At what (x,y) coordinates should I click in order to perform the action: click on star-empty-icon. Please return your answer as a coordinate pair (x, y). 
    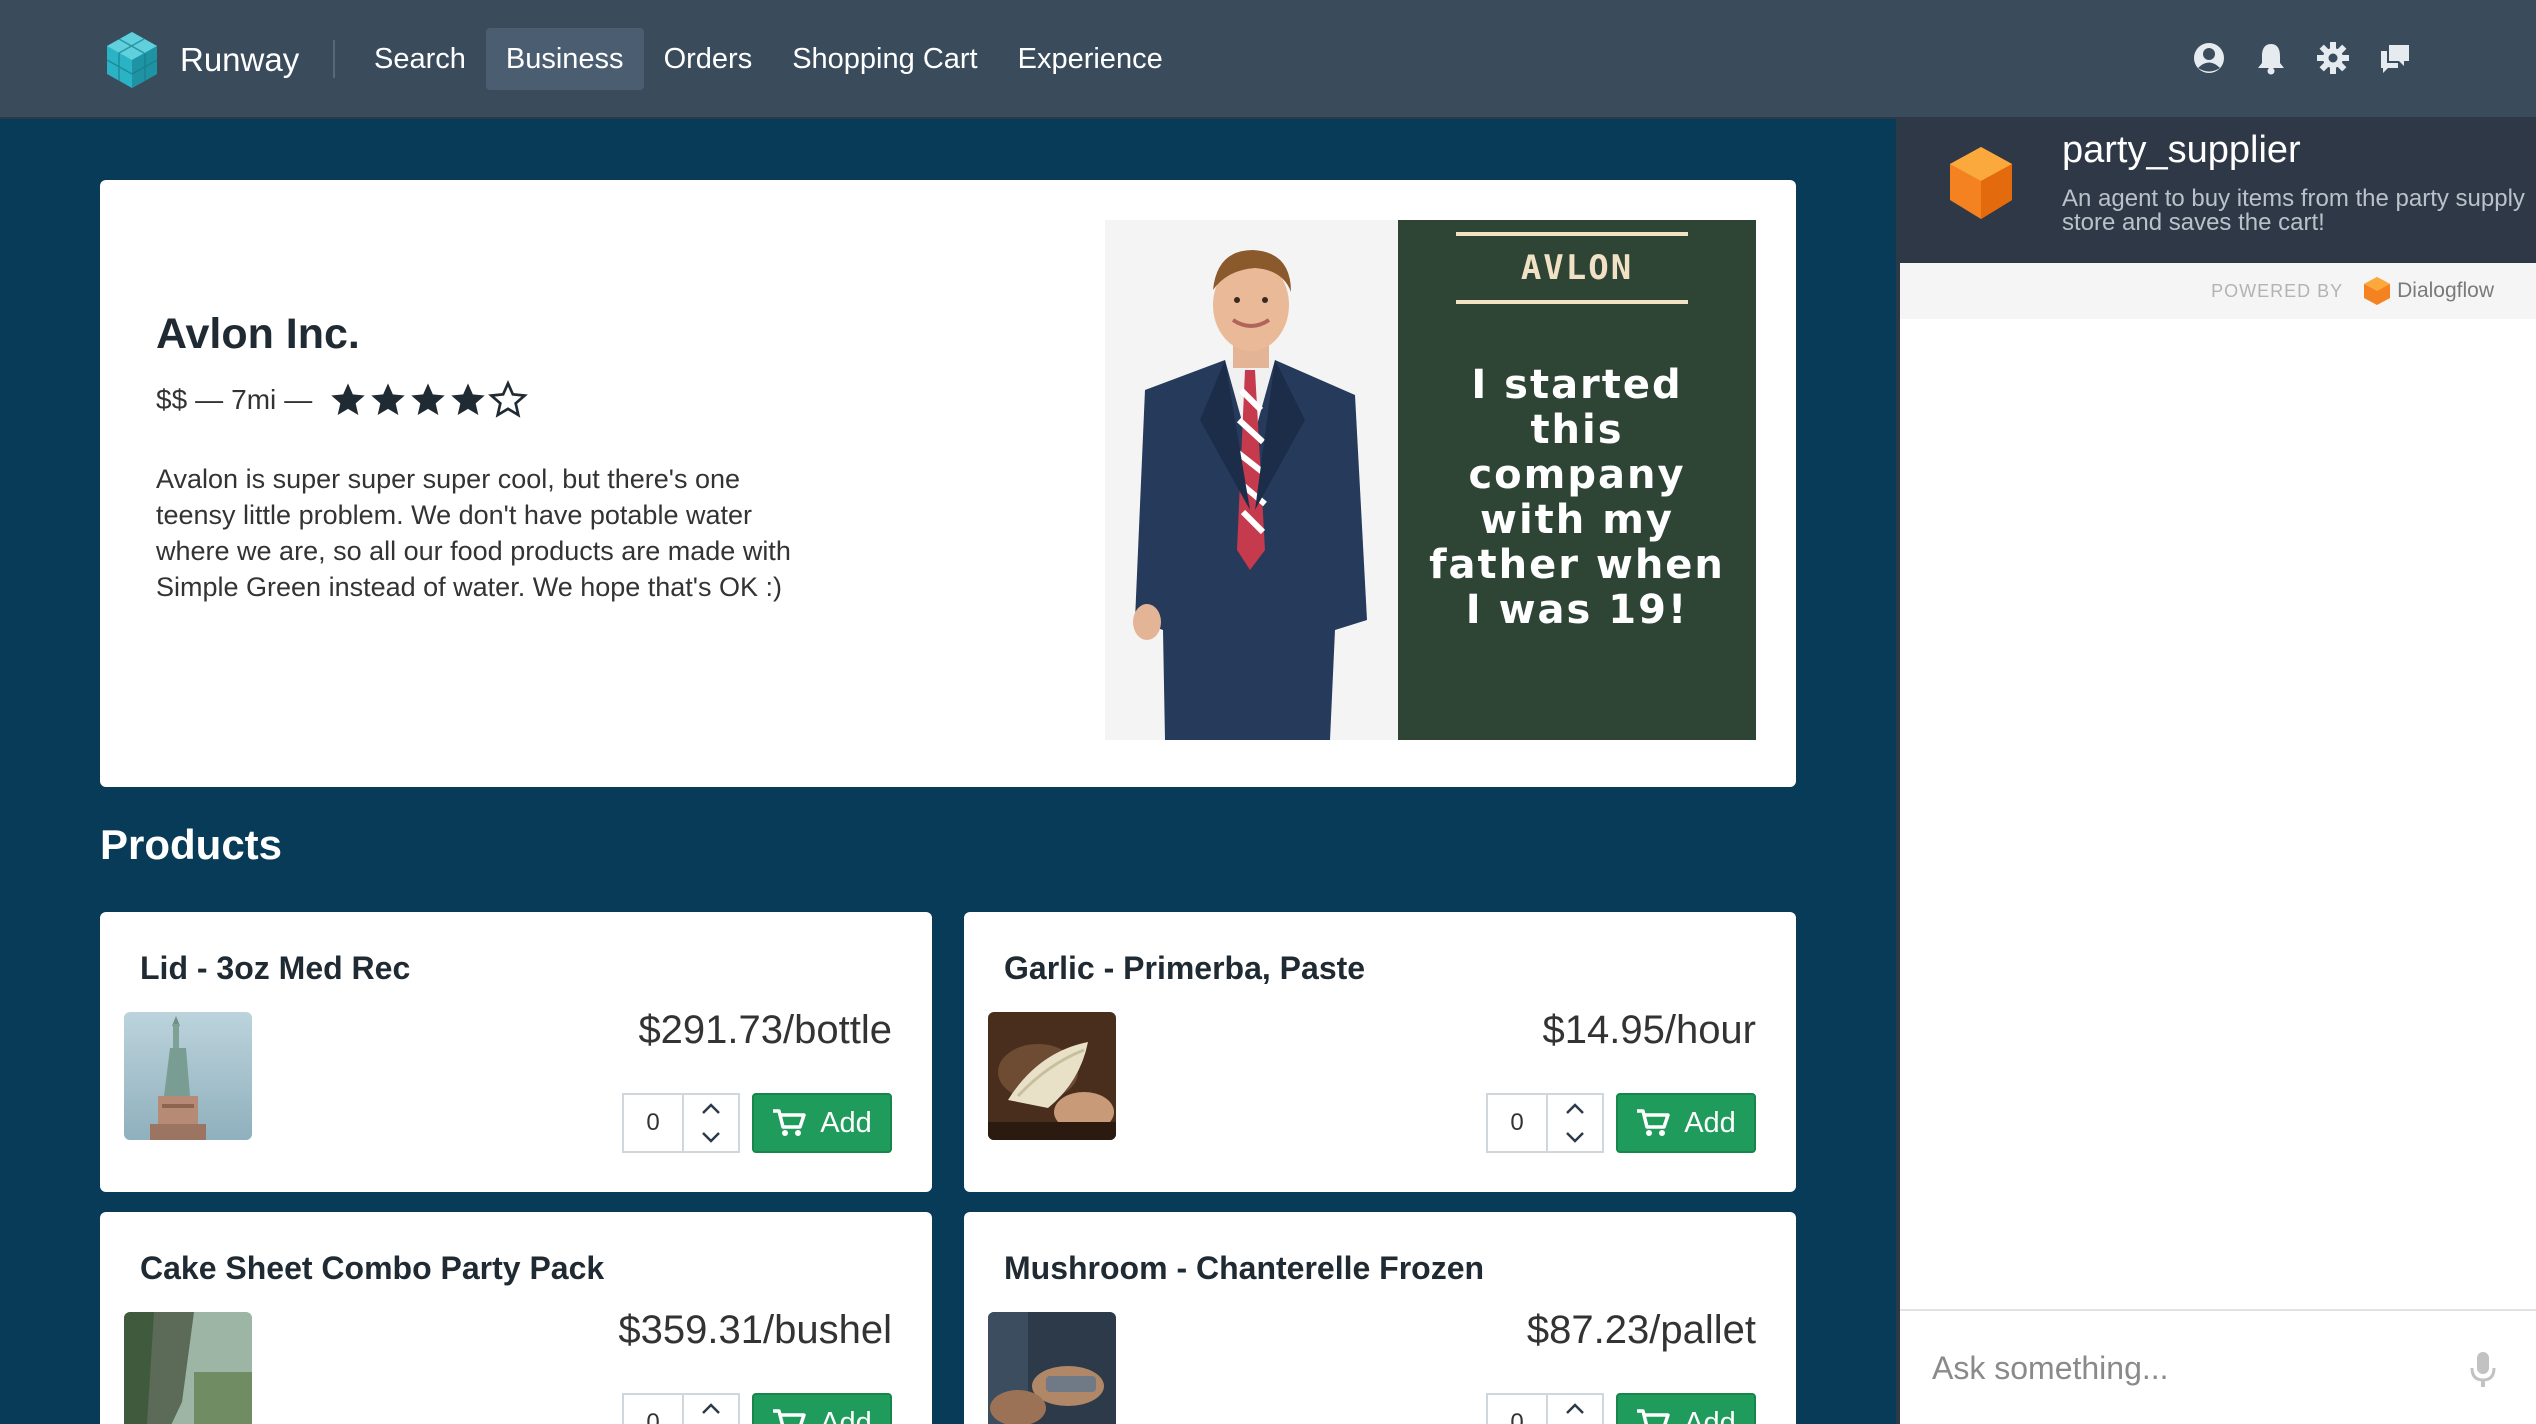
    Looking at the image, I should click on (508, 399).